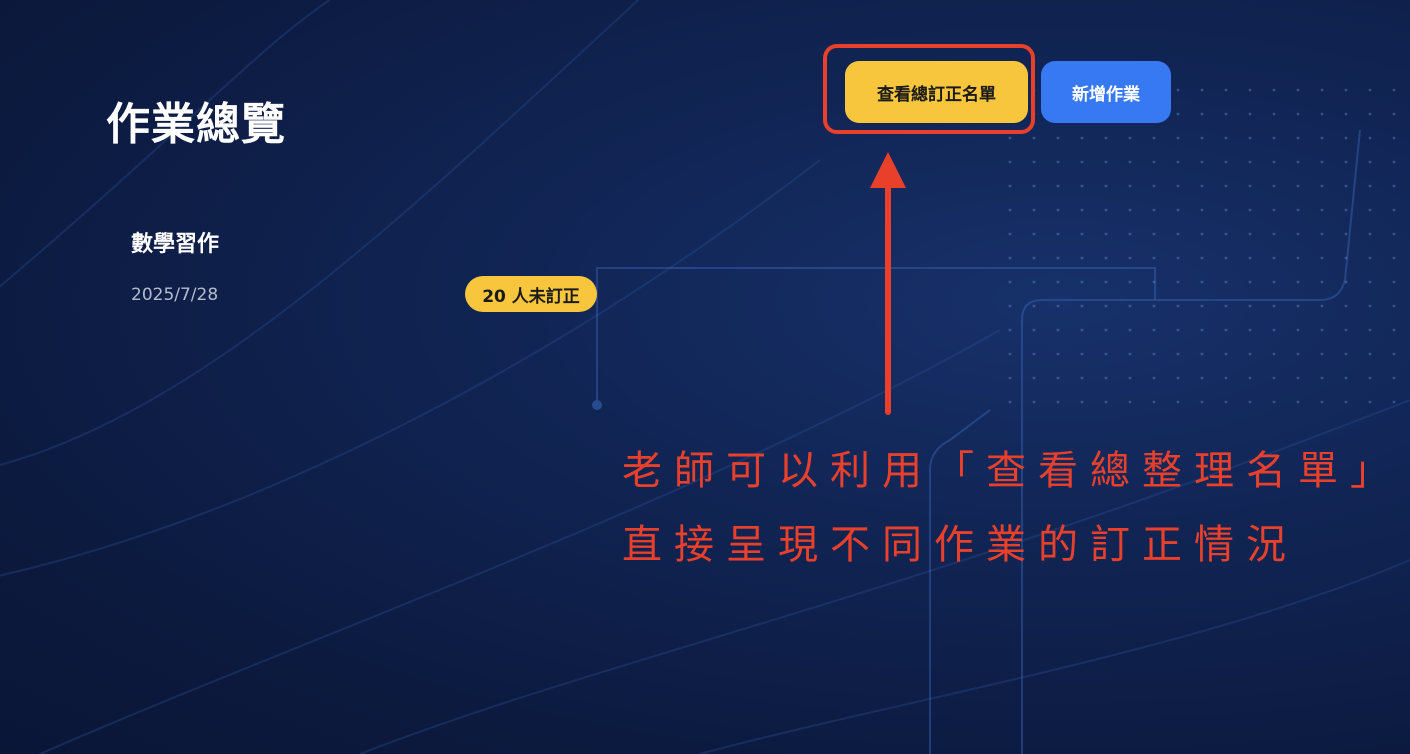 This screenshot has height=754, width=1410. I want to click on annotation-text-line-1: 老師可以利用「查看總整理名單」, so click(1012, 471).